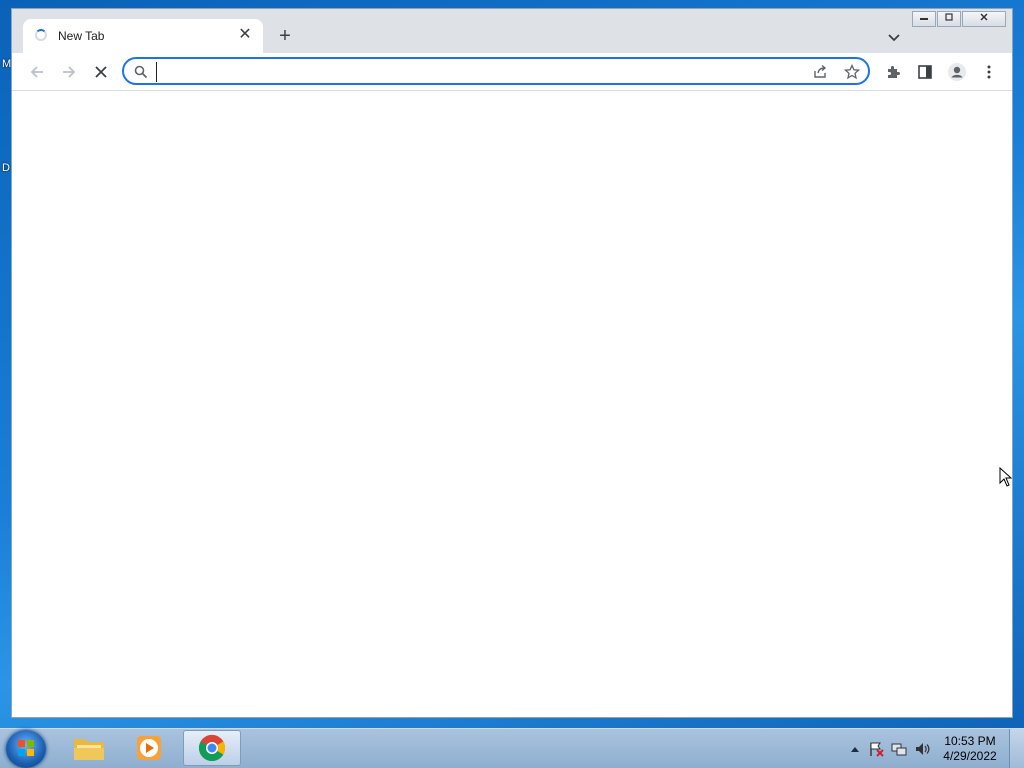 This screenshot has width=1024, height=768. I want to click on chrome-icon, so click(212, 748).